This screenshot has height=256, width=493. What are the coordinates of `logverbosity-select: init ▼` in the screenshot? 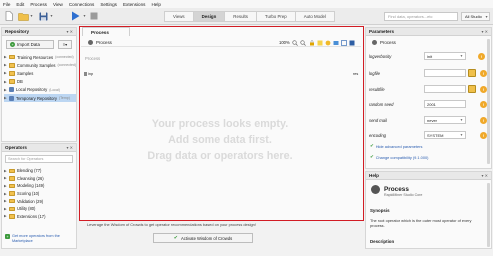 It's located at (445, 56).